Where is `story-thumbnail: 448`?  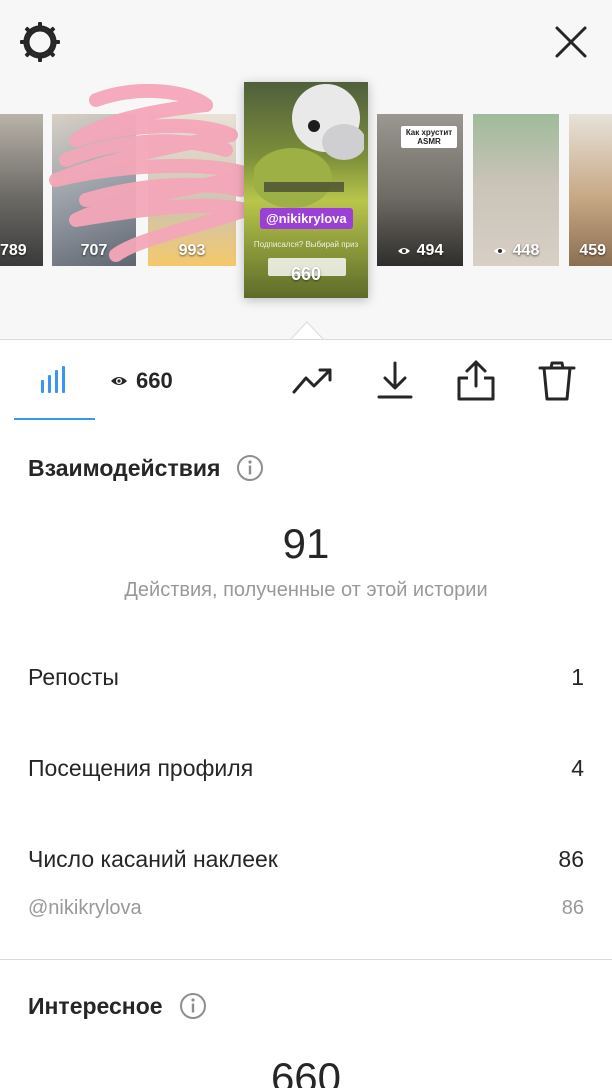 story-thumbnail: 448 is located at coordinates (516, 190).